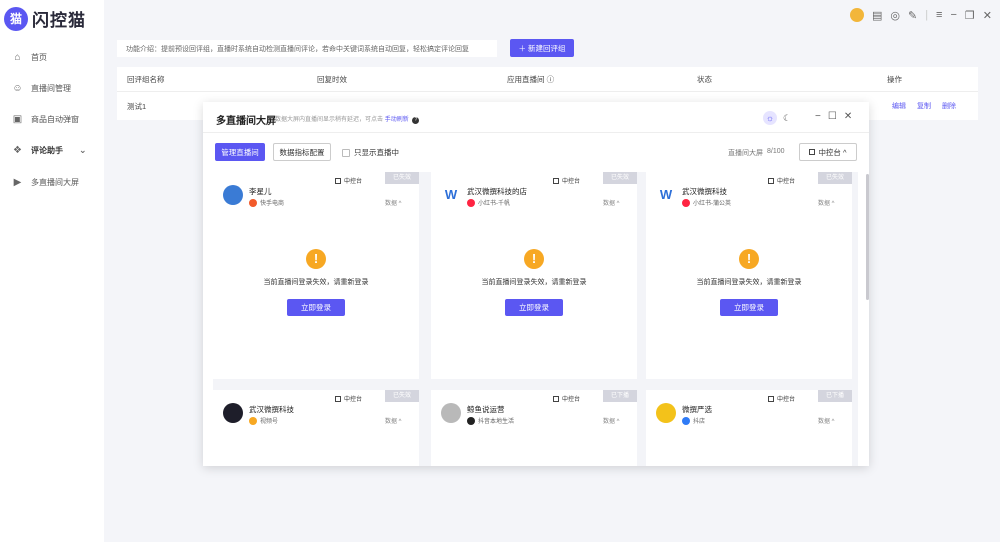 The width and height of the screenshot is (1000, 542). I want to click on sidebar-item-live-rooms: ☺ 直播间管理, so click(52, 88).